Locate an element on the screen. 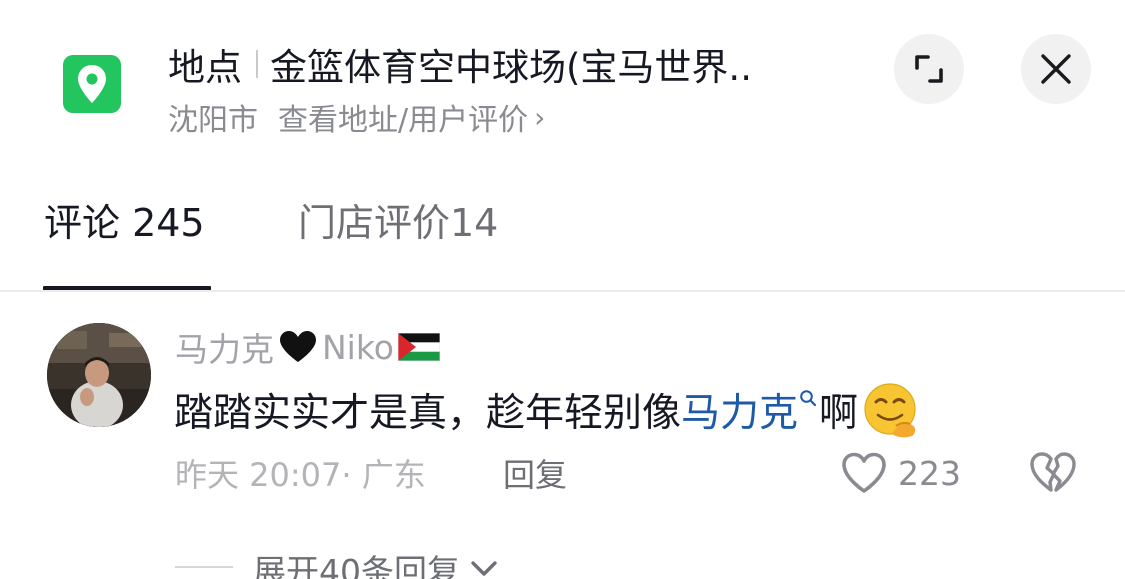 Image resolution: width=1125 pixels, height=579 pixels. palestine-flag-icon is located at coordinates (418, 347).